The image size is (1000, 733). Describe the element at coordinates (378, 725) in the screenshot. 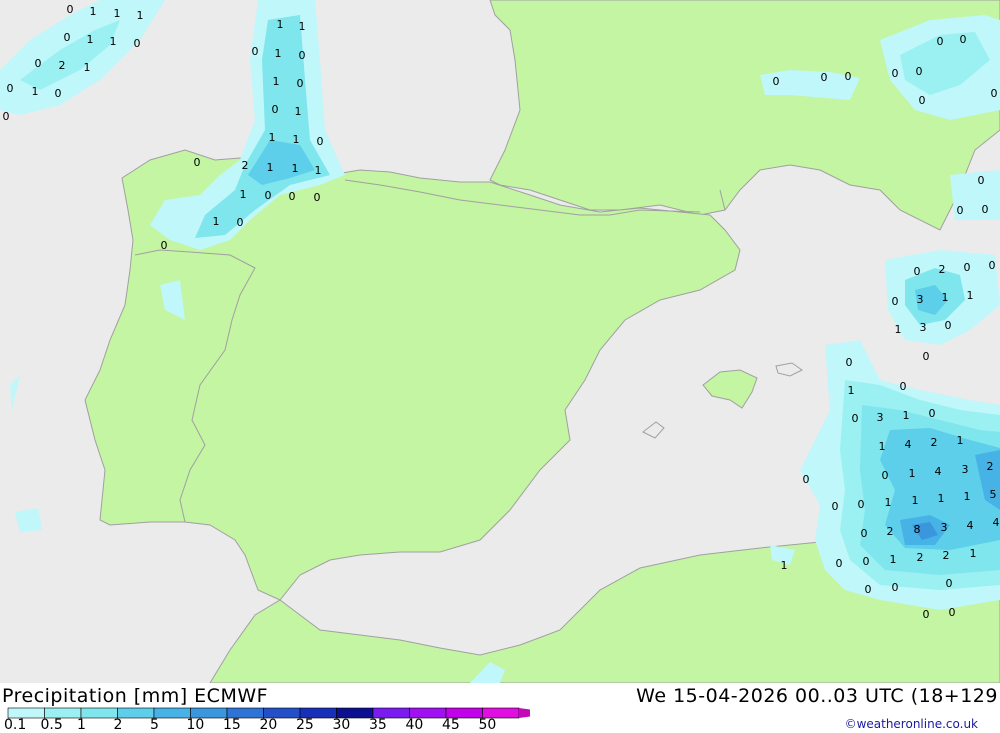

I see `legend-label: 35` at that location.